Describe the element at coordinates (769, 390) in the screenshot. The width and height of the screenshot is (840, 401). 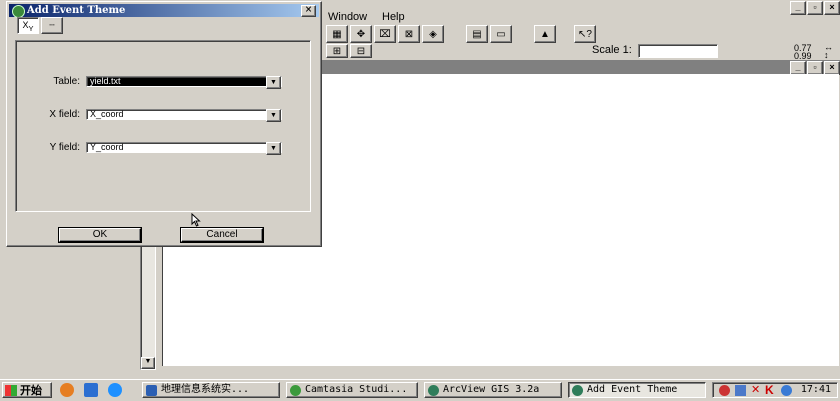
I see `kaspersky-icon: K` at that location.